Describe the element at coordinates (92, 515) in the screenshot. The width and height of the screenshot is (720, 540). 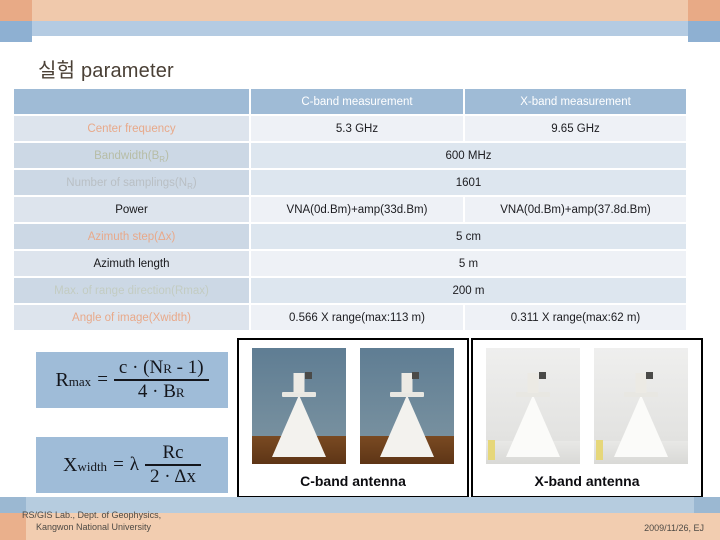
I see `footer-org-line1: RS/GIS Lab., Dept. of Geophysics,` at that location.